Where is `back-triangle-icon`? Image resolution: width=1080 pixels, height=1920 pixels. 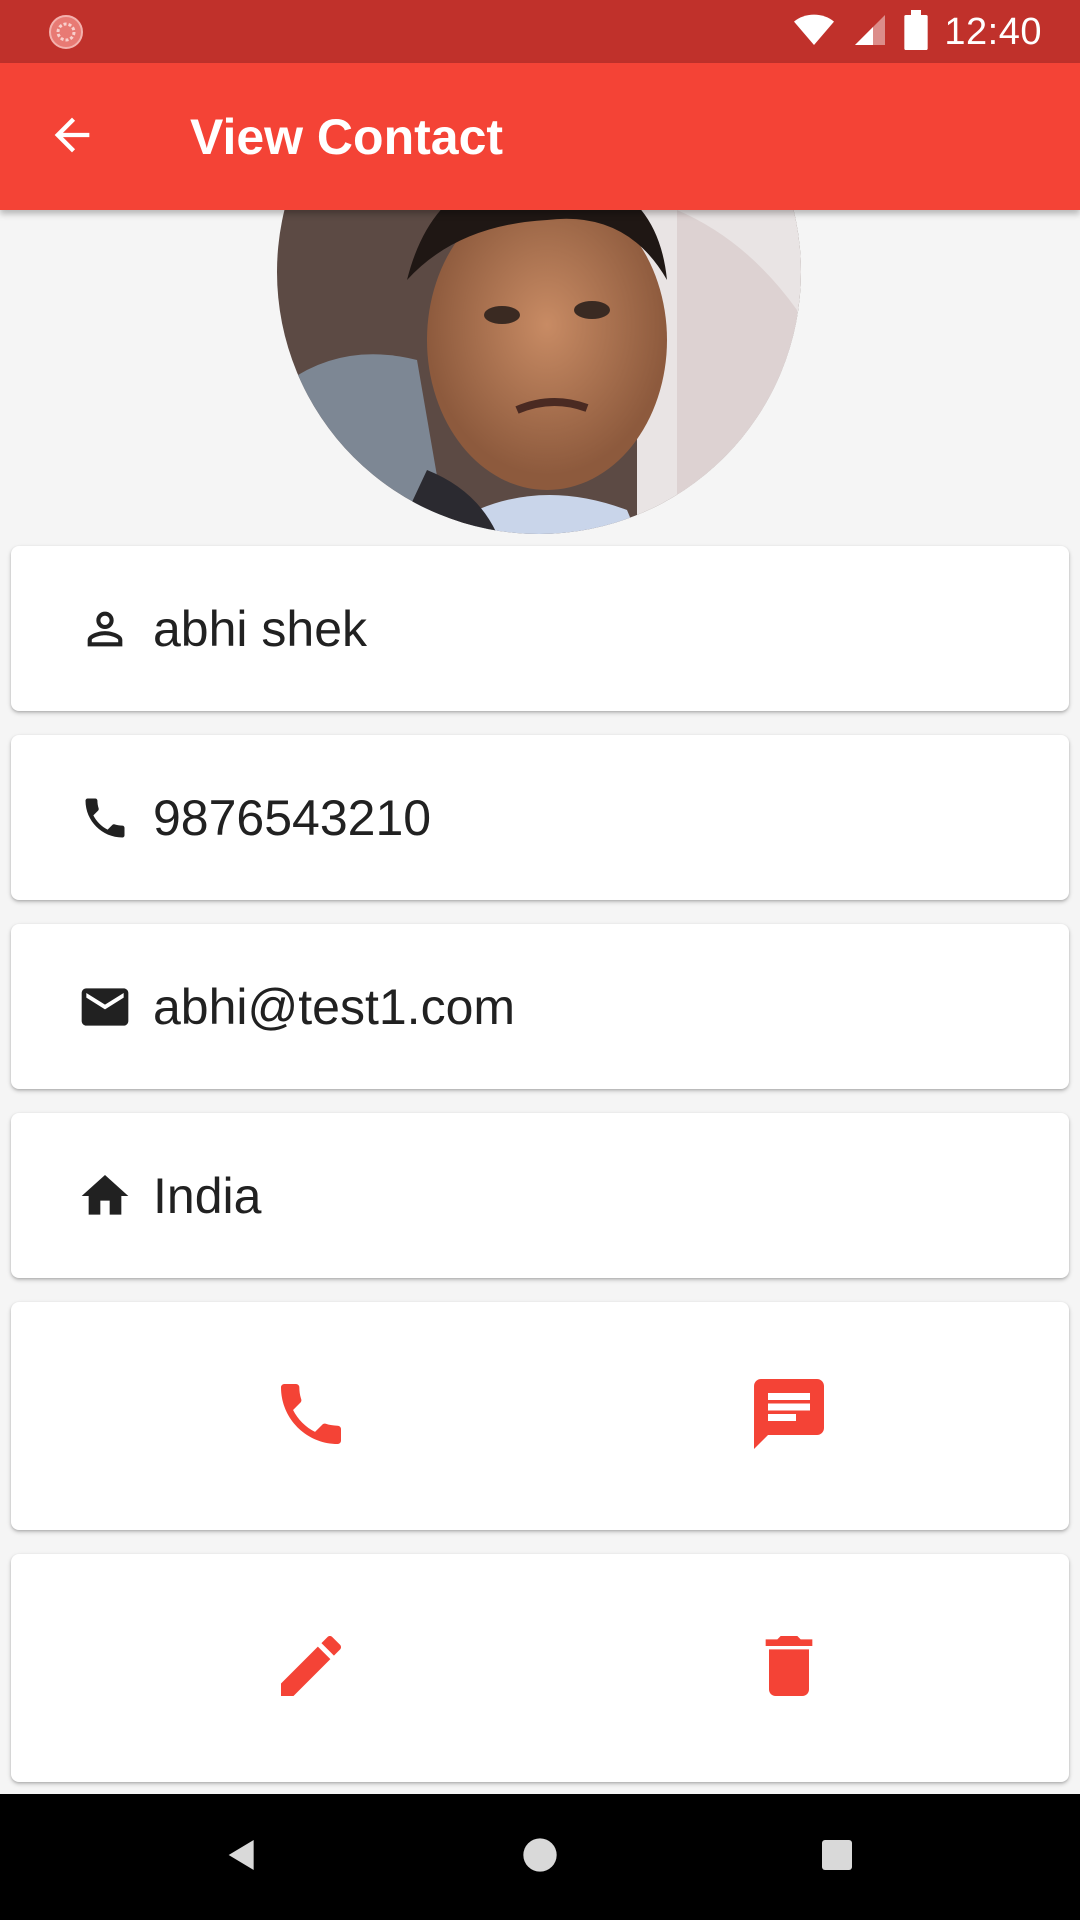
back-triangle-icon is located at coordinates (242, 1857).